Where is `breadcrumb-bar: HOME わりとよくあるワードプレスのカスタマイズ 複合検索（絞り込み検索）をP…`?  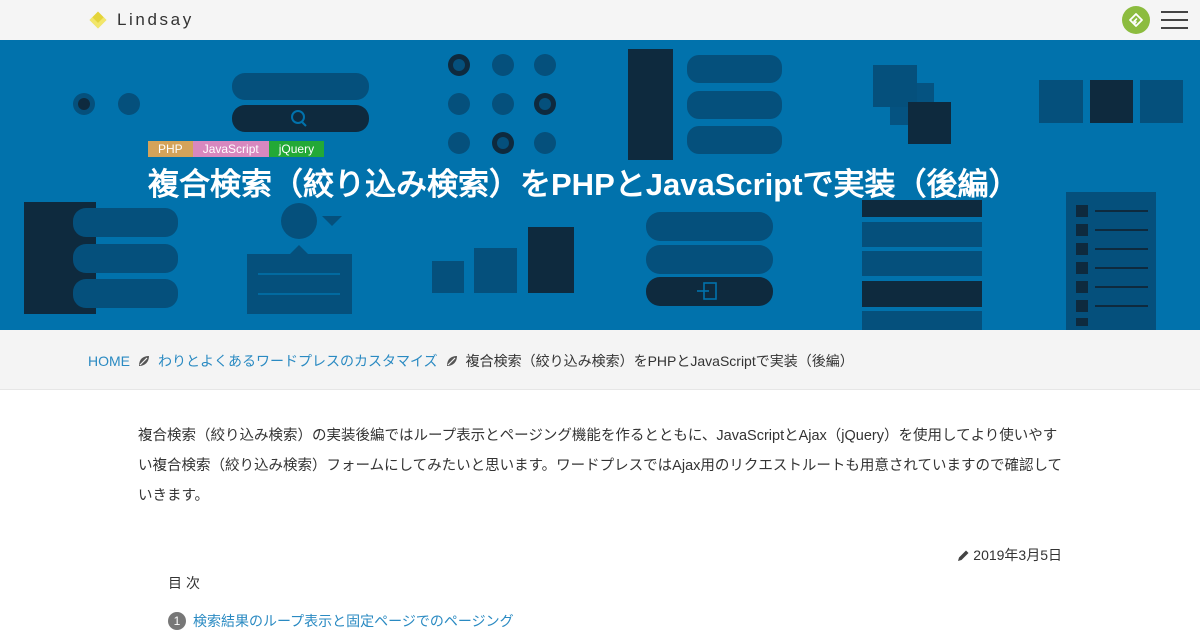
breadcrumb-bar: HOME わりとよくあるワードプレスのカスタマイズ 複合検索（絞り込み検索）をP… is located at coordinates (600, 360).